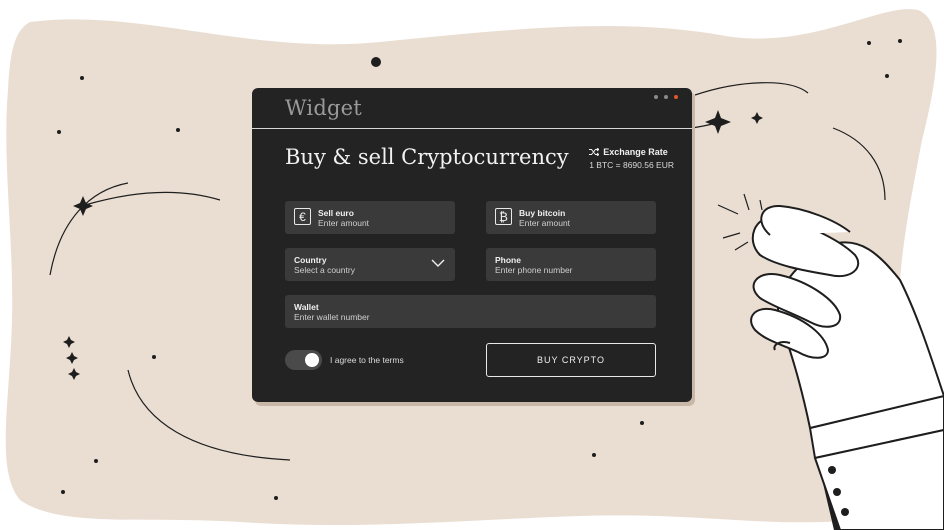 Image resolution: width=944 pixels, height=530 pixels. I want to click on euro-icon: €, so click(302, 216).